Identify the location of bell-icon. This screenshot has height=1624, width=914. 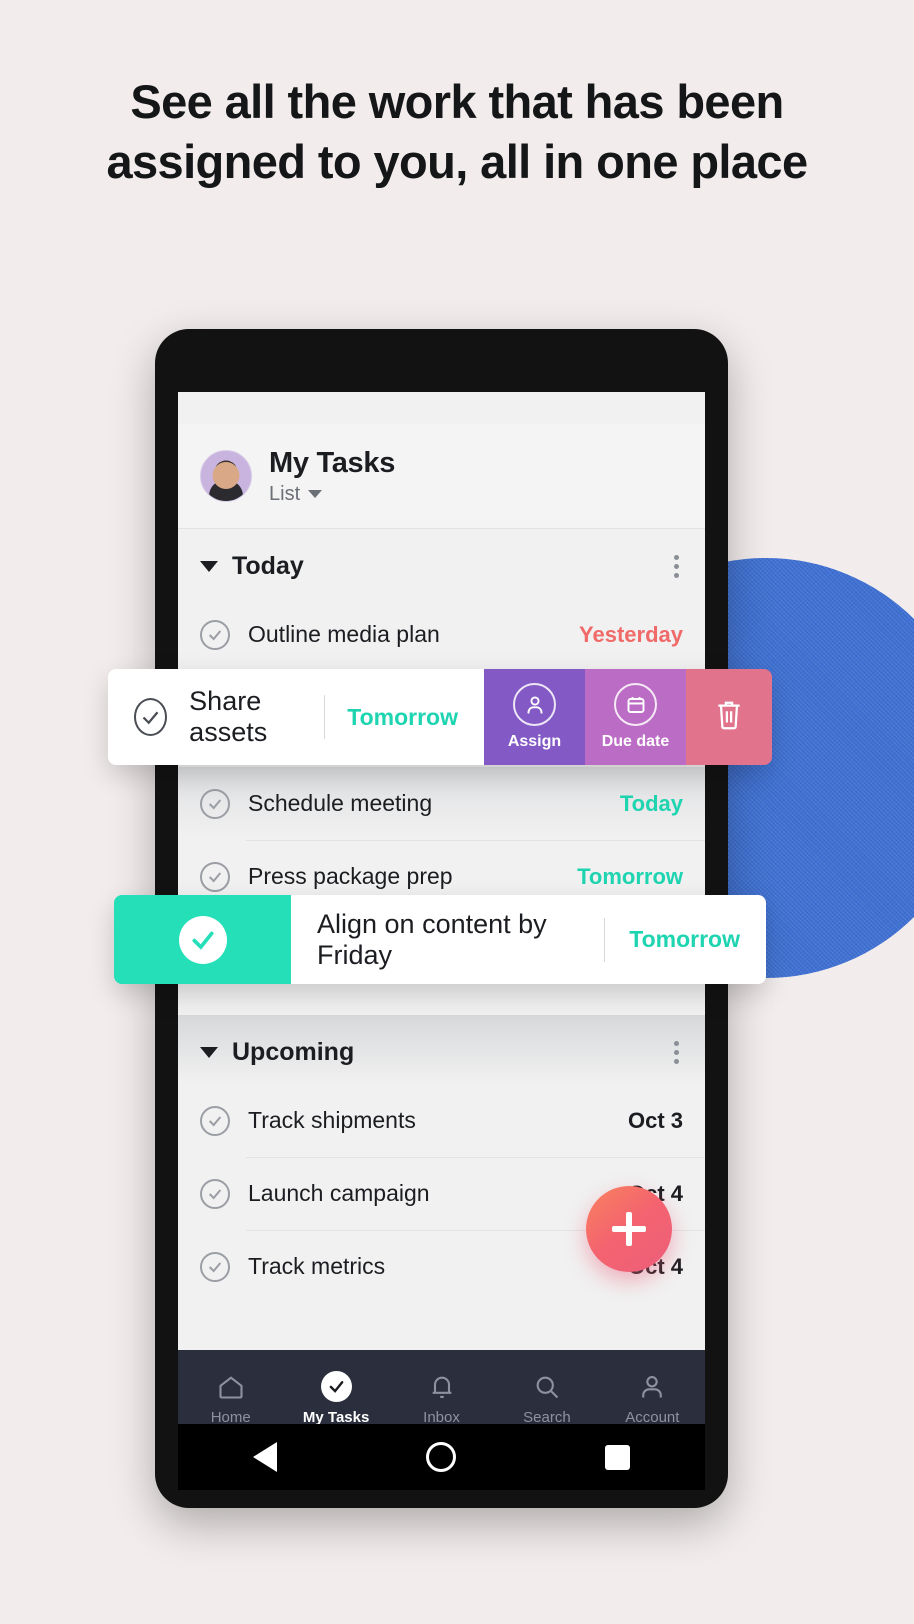
(442, 1387).